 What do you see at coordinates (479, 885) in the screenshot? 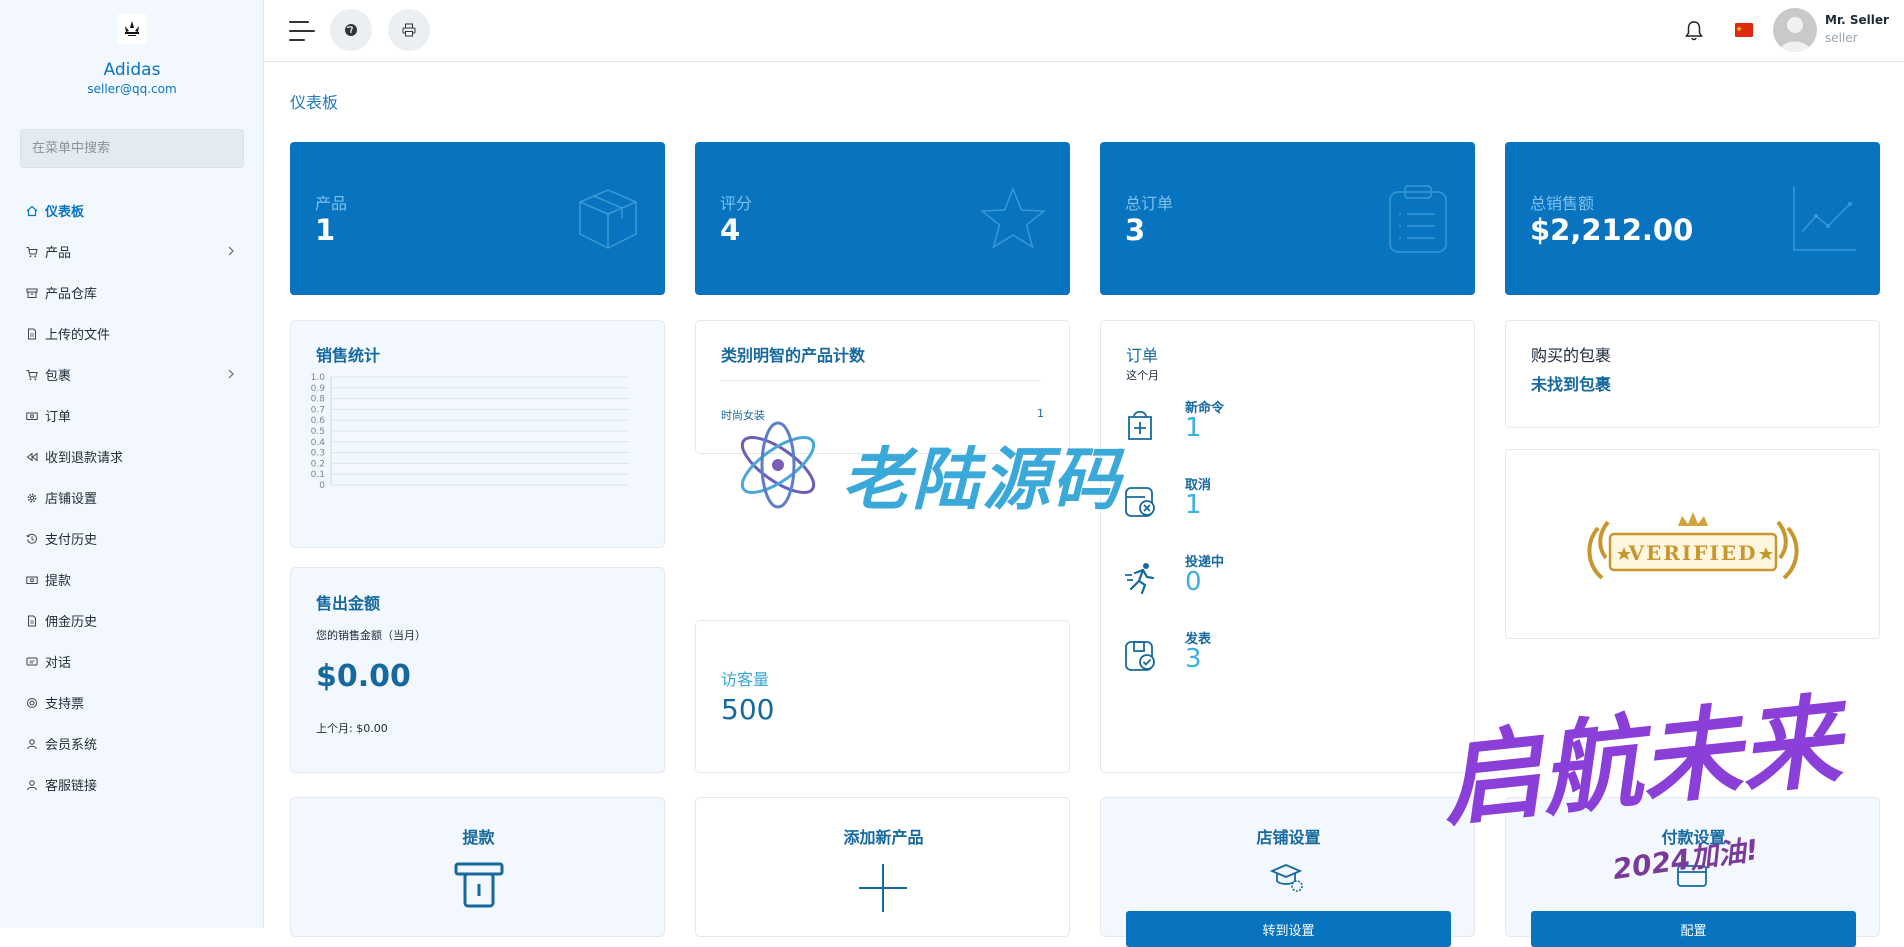
I see `withdraw-icon` at bounding box center [479, 885].